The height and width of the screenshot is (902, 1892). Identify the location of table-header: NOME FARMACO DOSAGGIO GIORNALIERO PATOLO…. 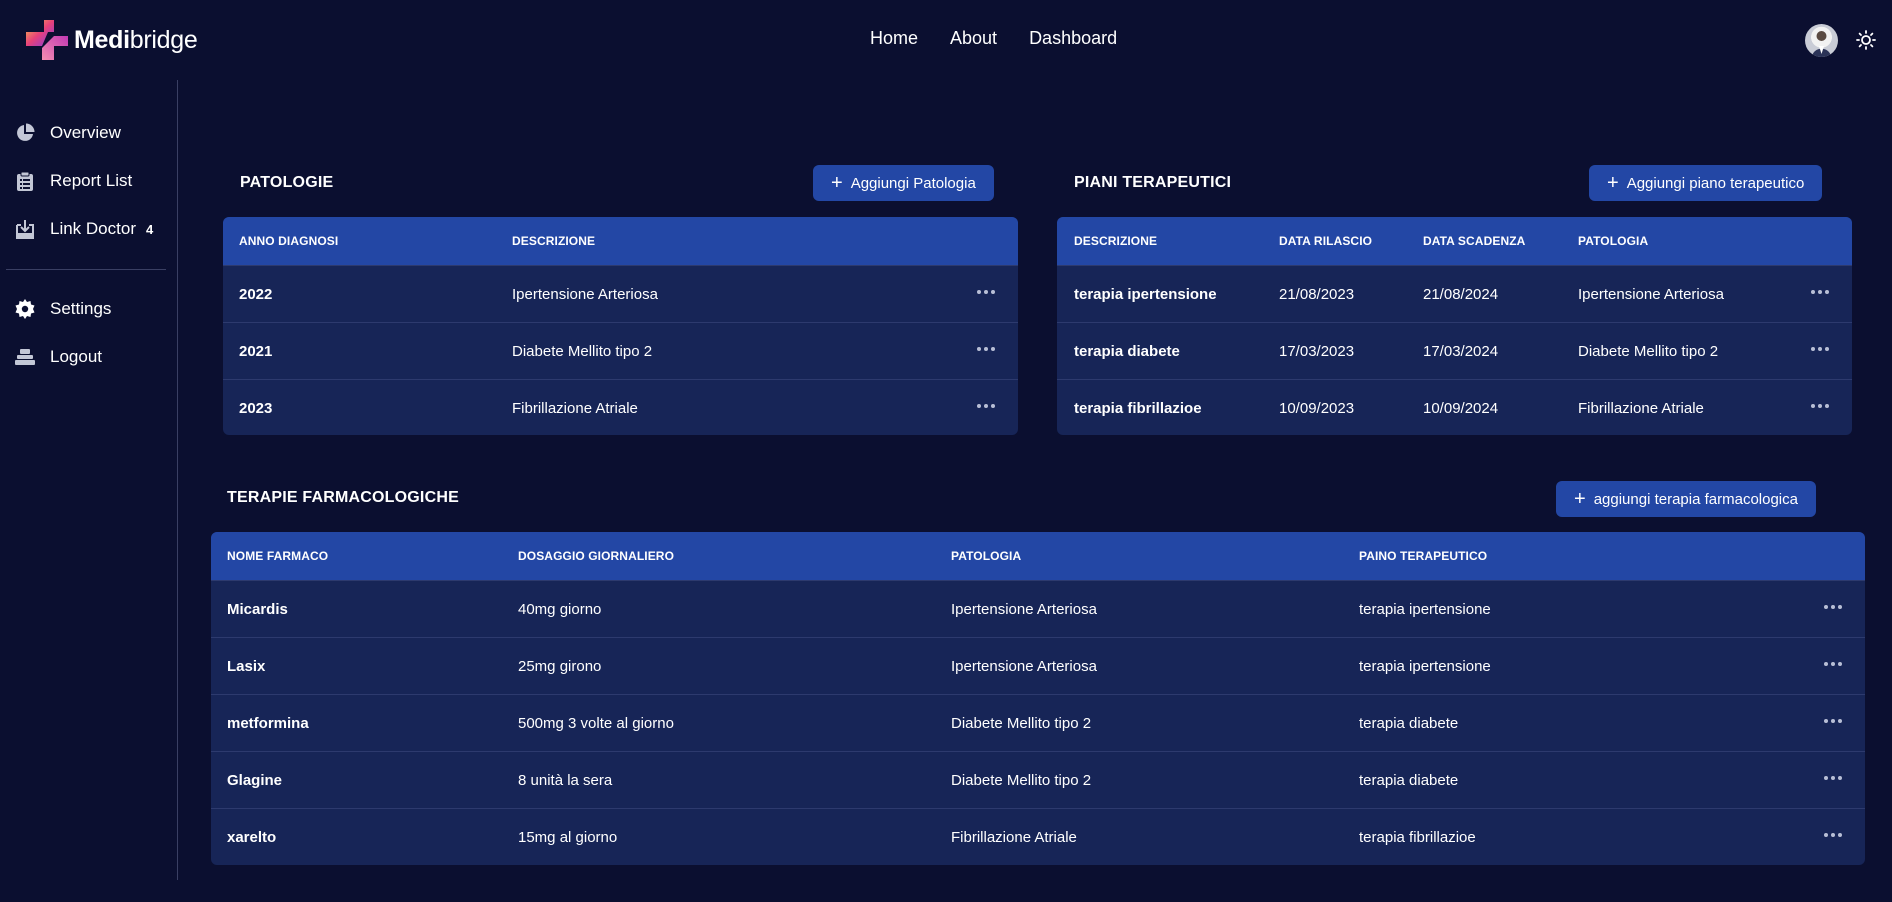
(1038, 556).